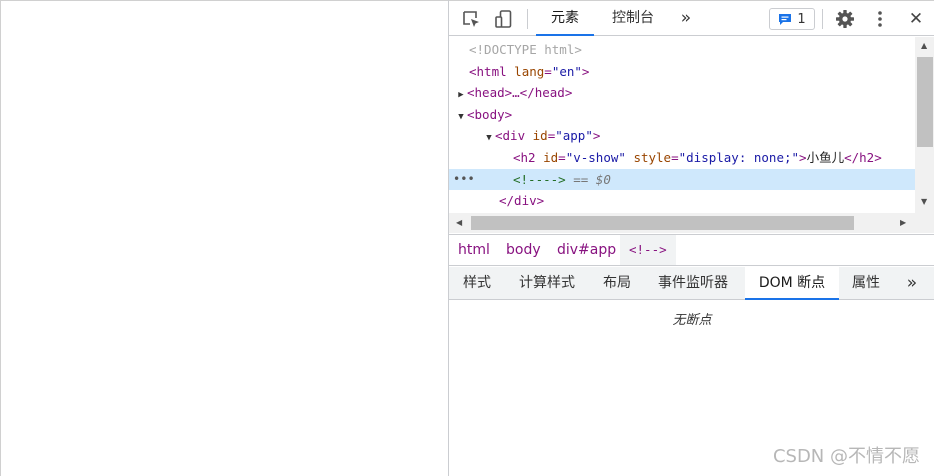 The height and width of the screenshot is (476, 934). I want to click on tree-node-body: ▼ <body>, so click(682, 115).